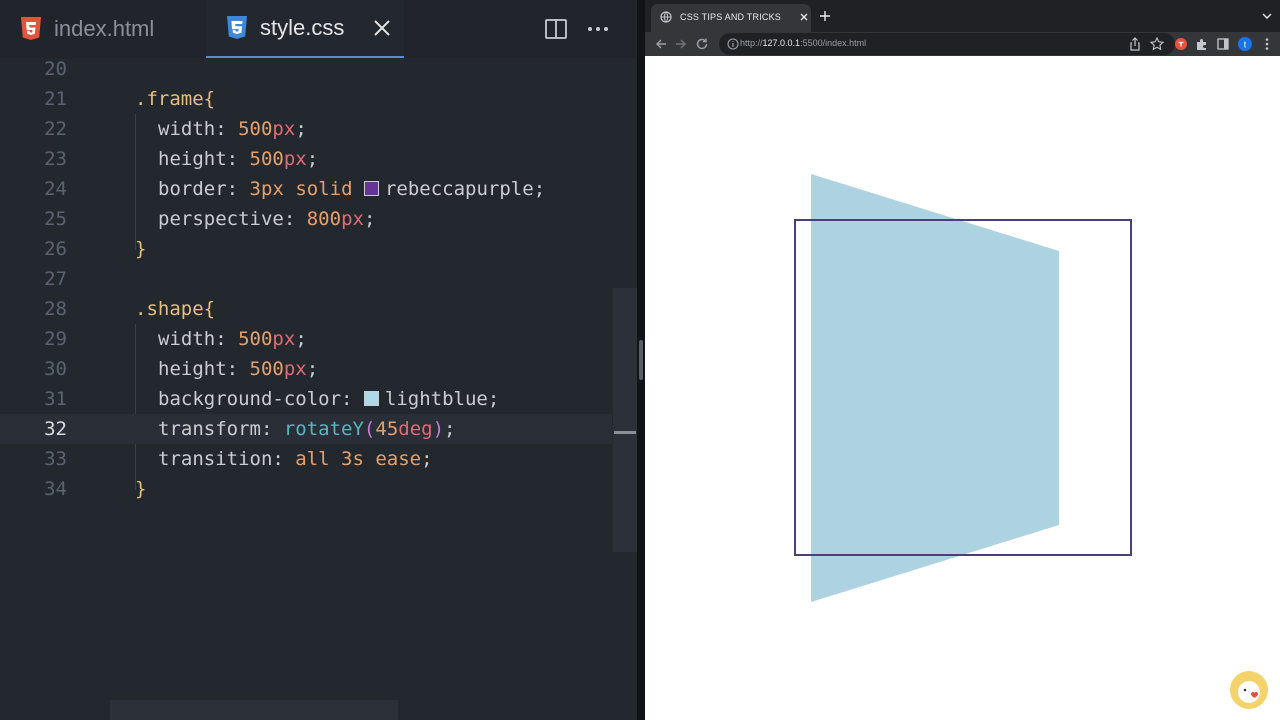 The height and width of the screenshot is (720, 1280). What do you see at coordinates (306, 129) in the screenshot?
I see `code-line: 22 width: 500px;` at bounding box center [306, 129].